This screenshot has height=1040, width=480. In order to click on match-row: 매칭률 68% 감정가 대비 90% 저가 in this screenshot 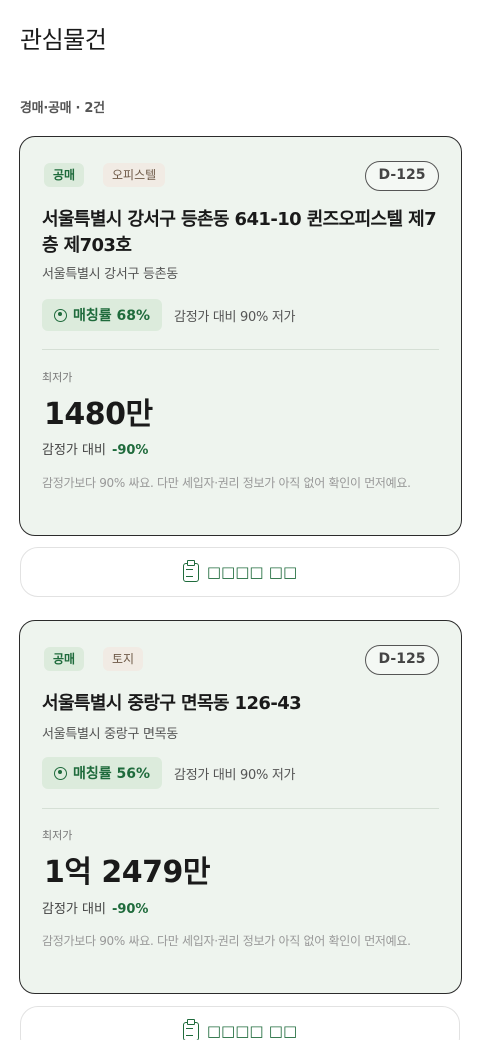, I will do `click(168, 315)`.